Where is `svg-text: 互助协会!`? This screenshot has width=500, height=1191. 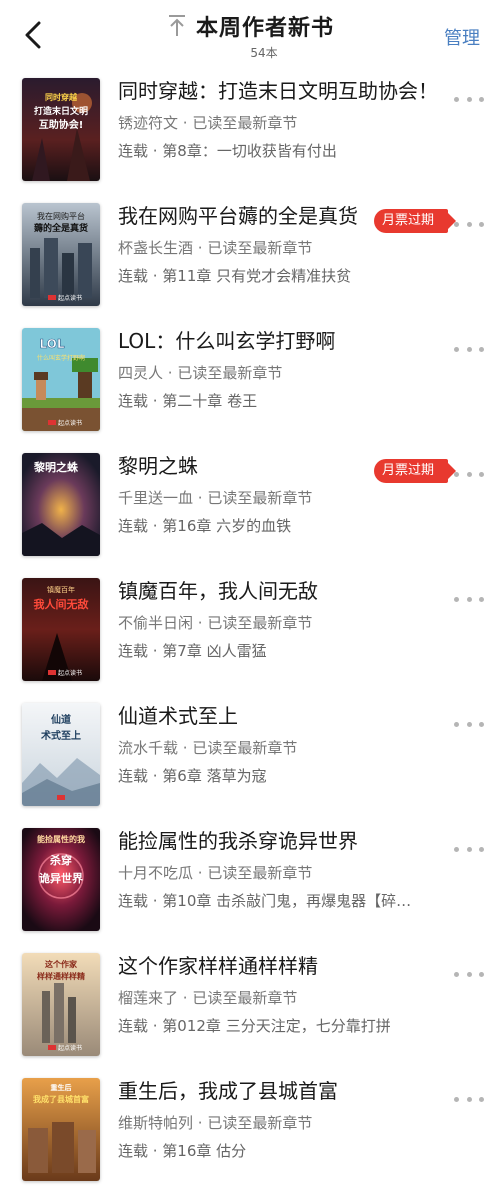 svg-text: 互助协会! is located at coordinates (61, 124).